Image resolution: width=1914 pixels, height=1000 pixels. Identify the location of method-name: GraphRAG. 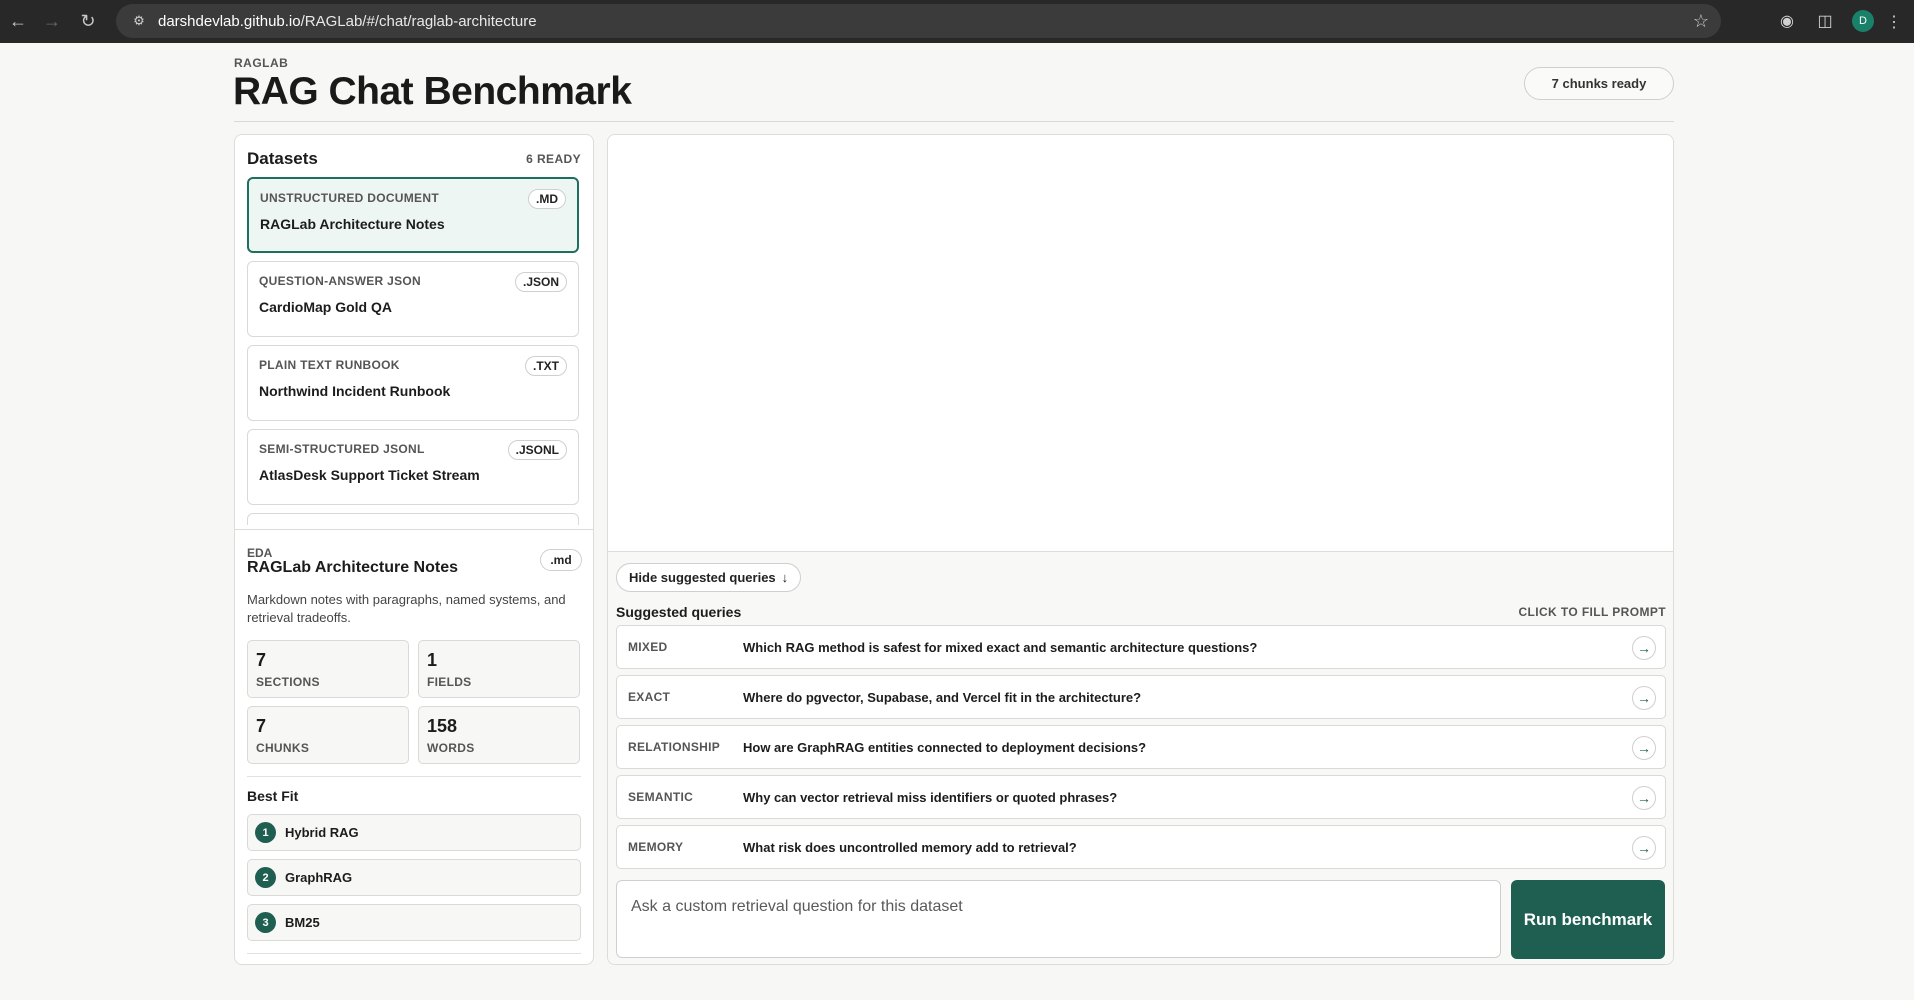
(319, 877).